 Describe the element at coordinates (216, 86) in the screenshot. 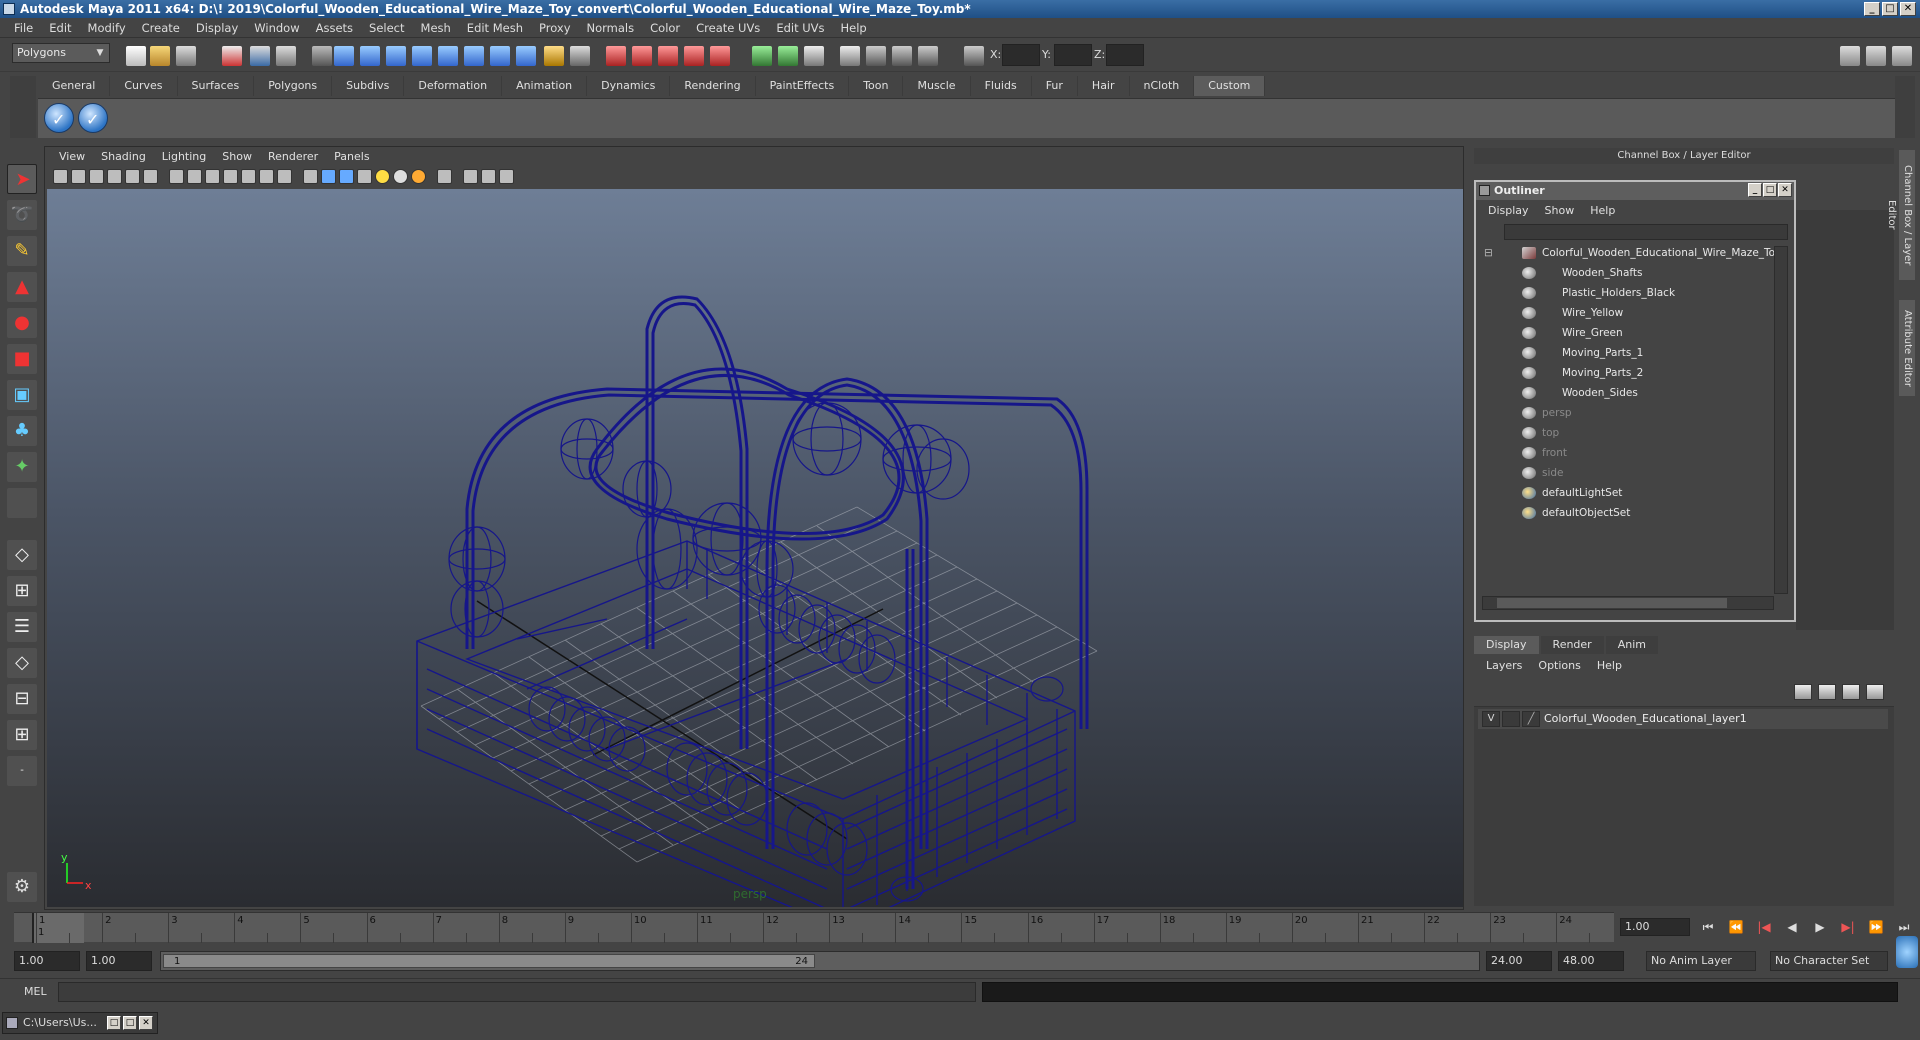

I see `shelf-tab-surfaces: Surfaces` at that location.